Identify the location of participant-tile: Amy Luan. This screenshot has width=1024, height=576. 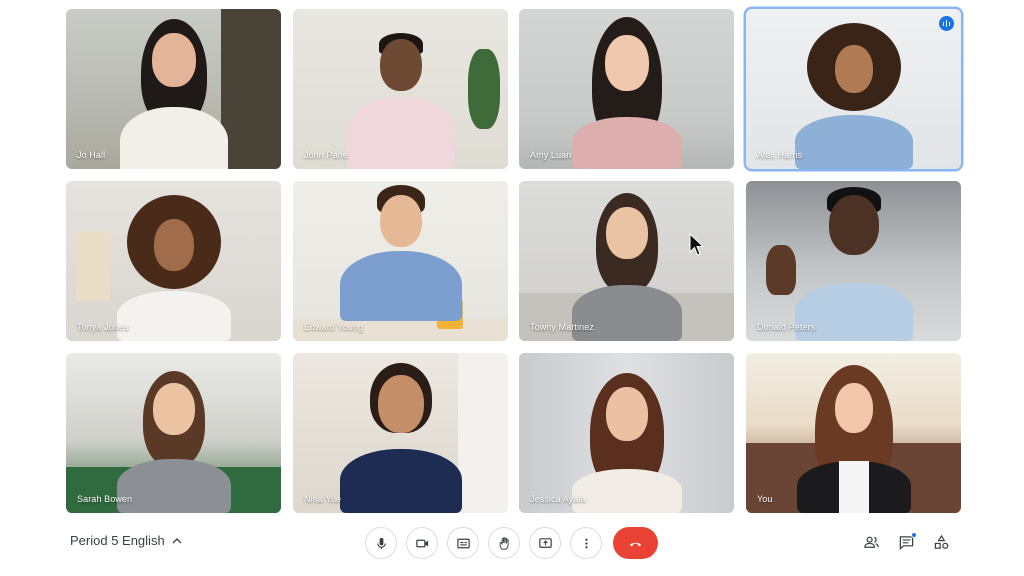
(626, 89).